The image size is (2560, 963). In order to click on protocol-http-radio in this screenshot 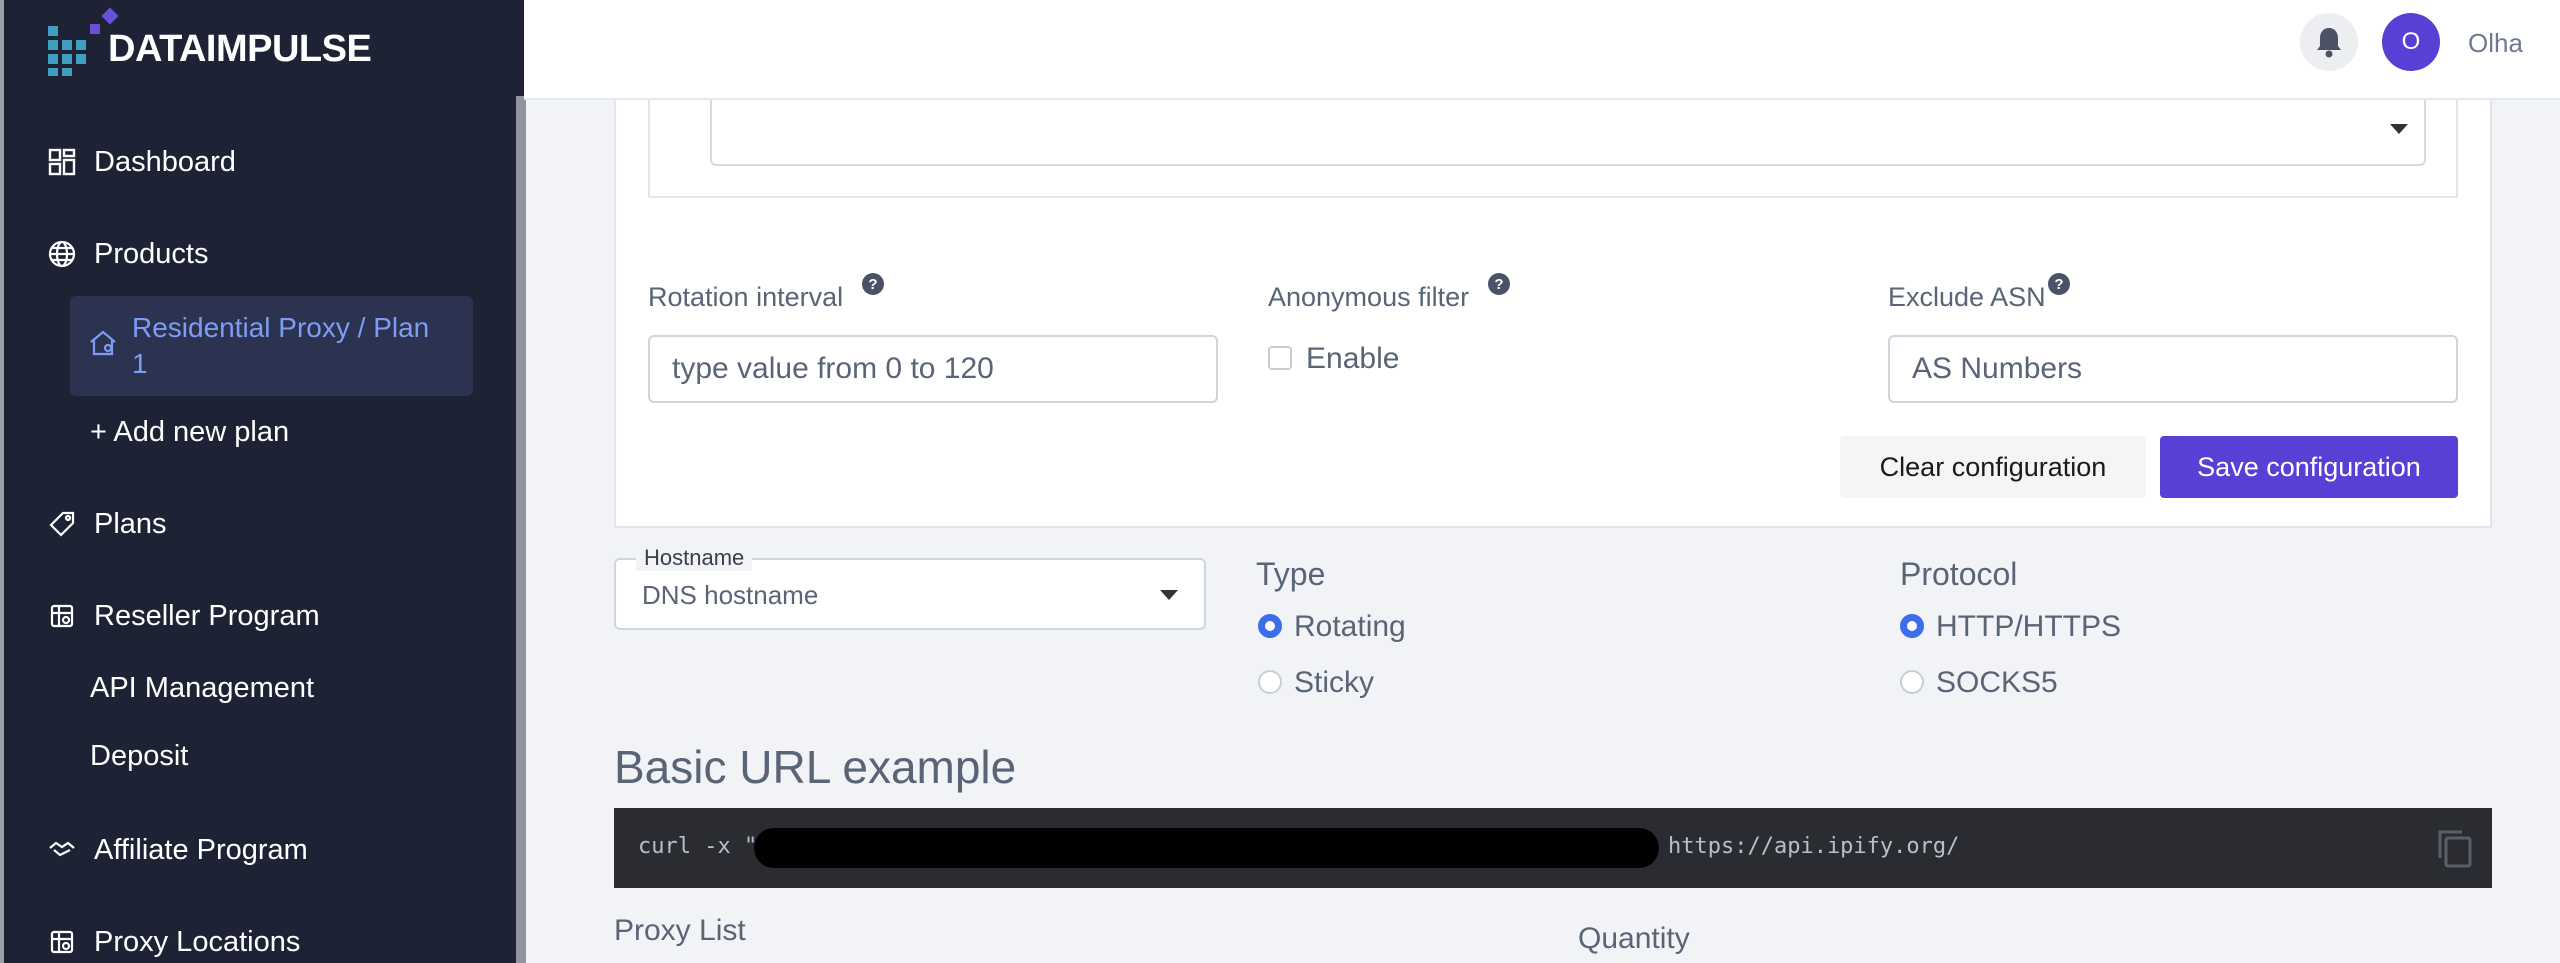, I will do `click(1912, 626)`.